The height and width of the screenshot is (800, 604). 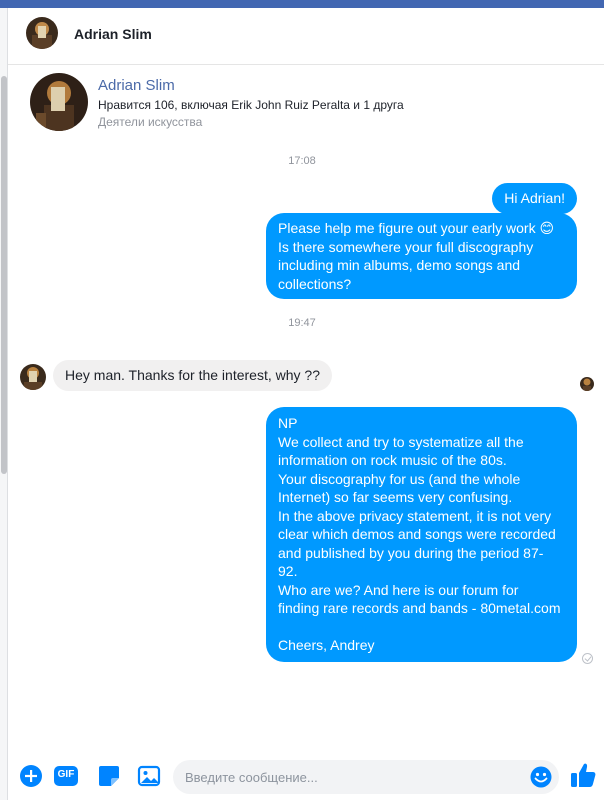 What do you see at coordinates (113, 34) in the screenshot?
I see `header-title: Adrian Slim` at bounding box center [113, 34].